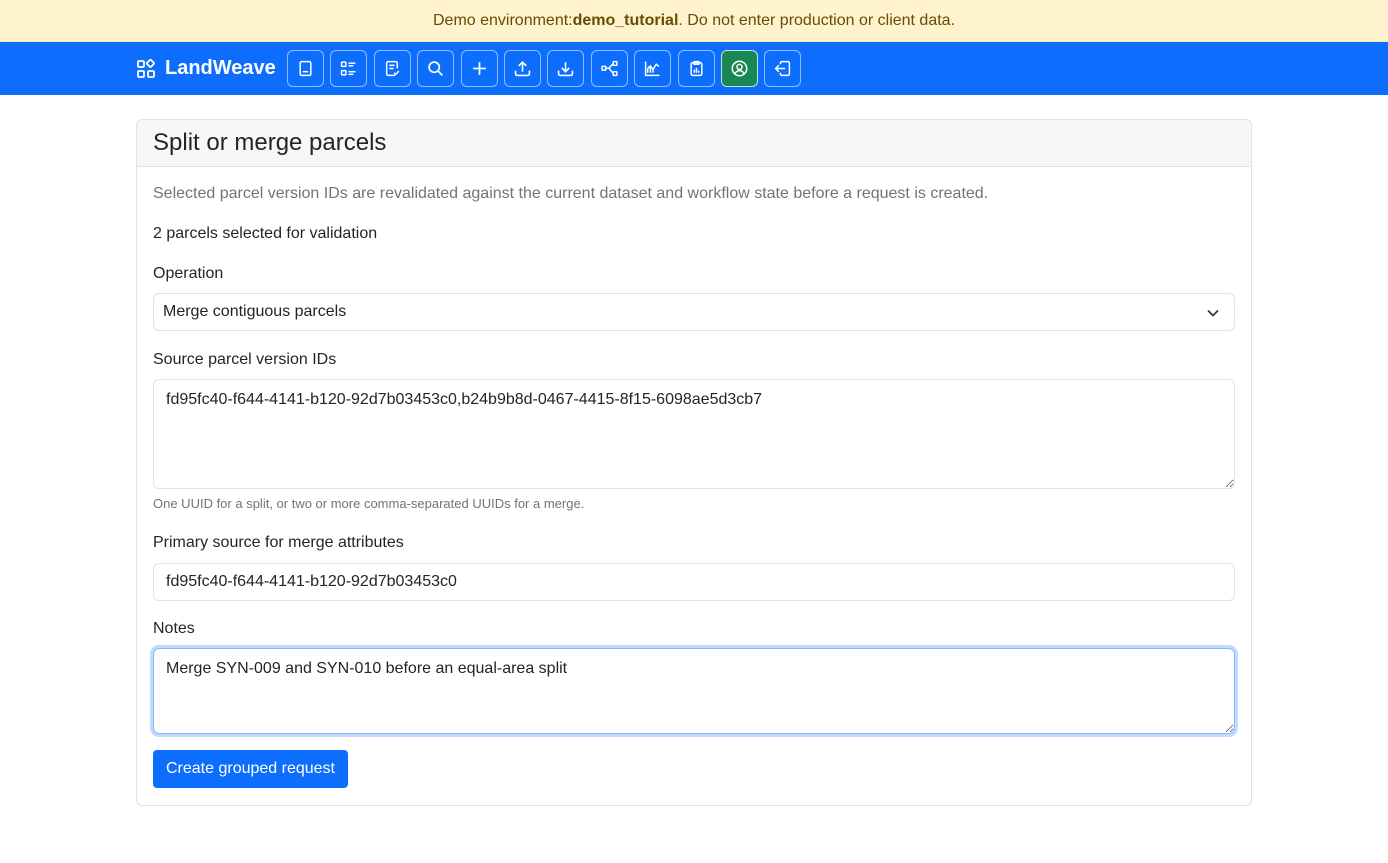  Describe the element at coordinates (174, 628) in the screenshot. I see `notes-label: Notes` at that location.